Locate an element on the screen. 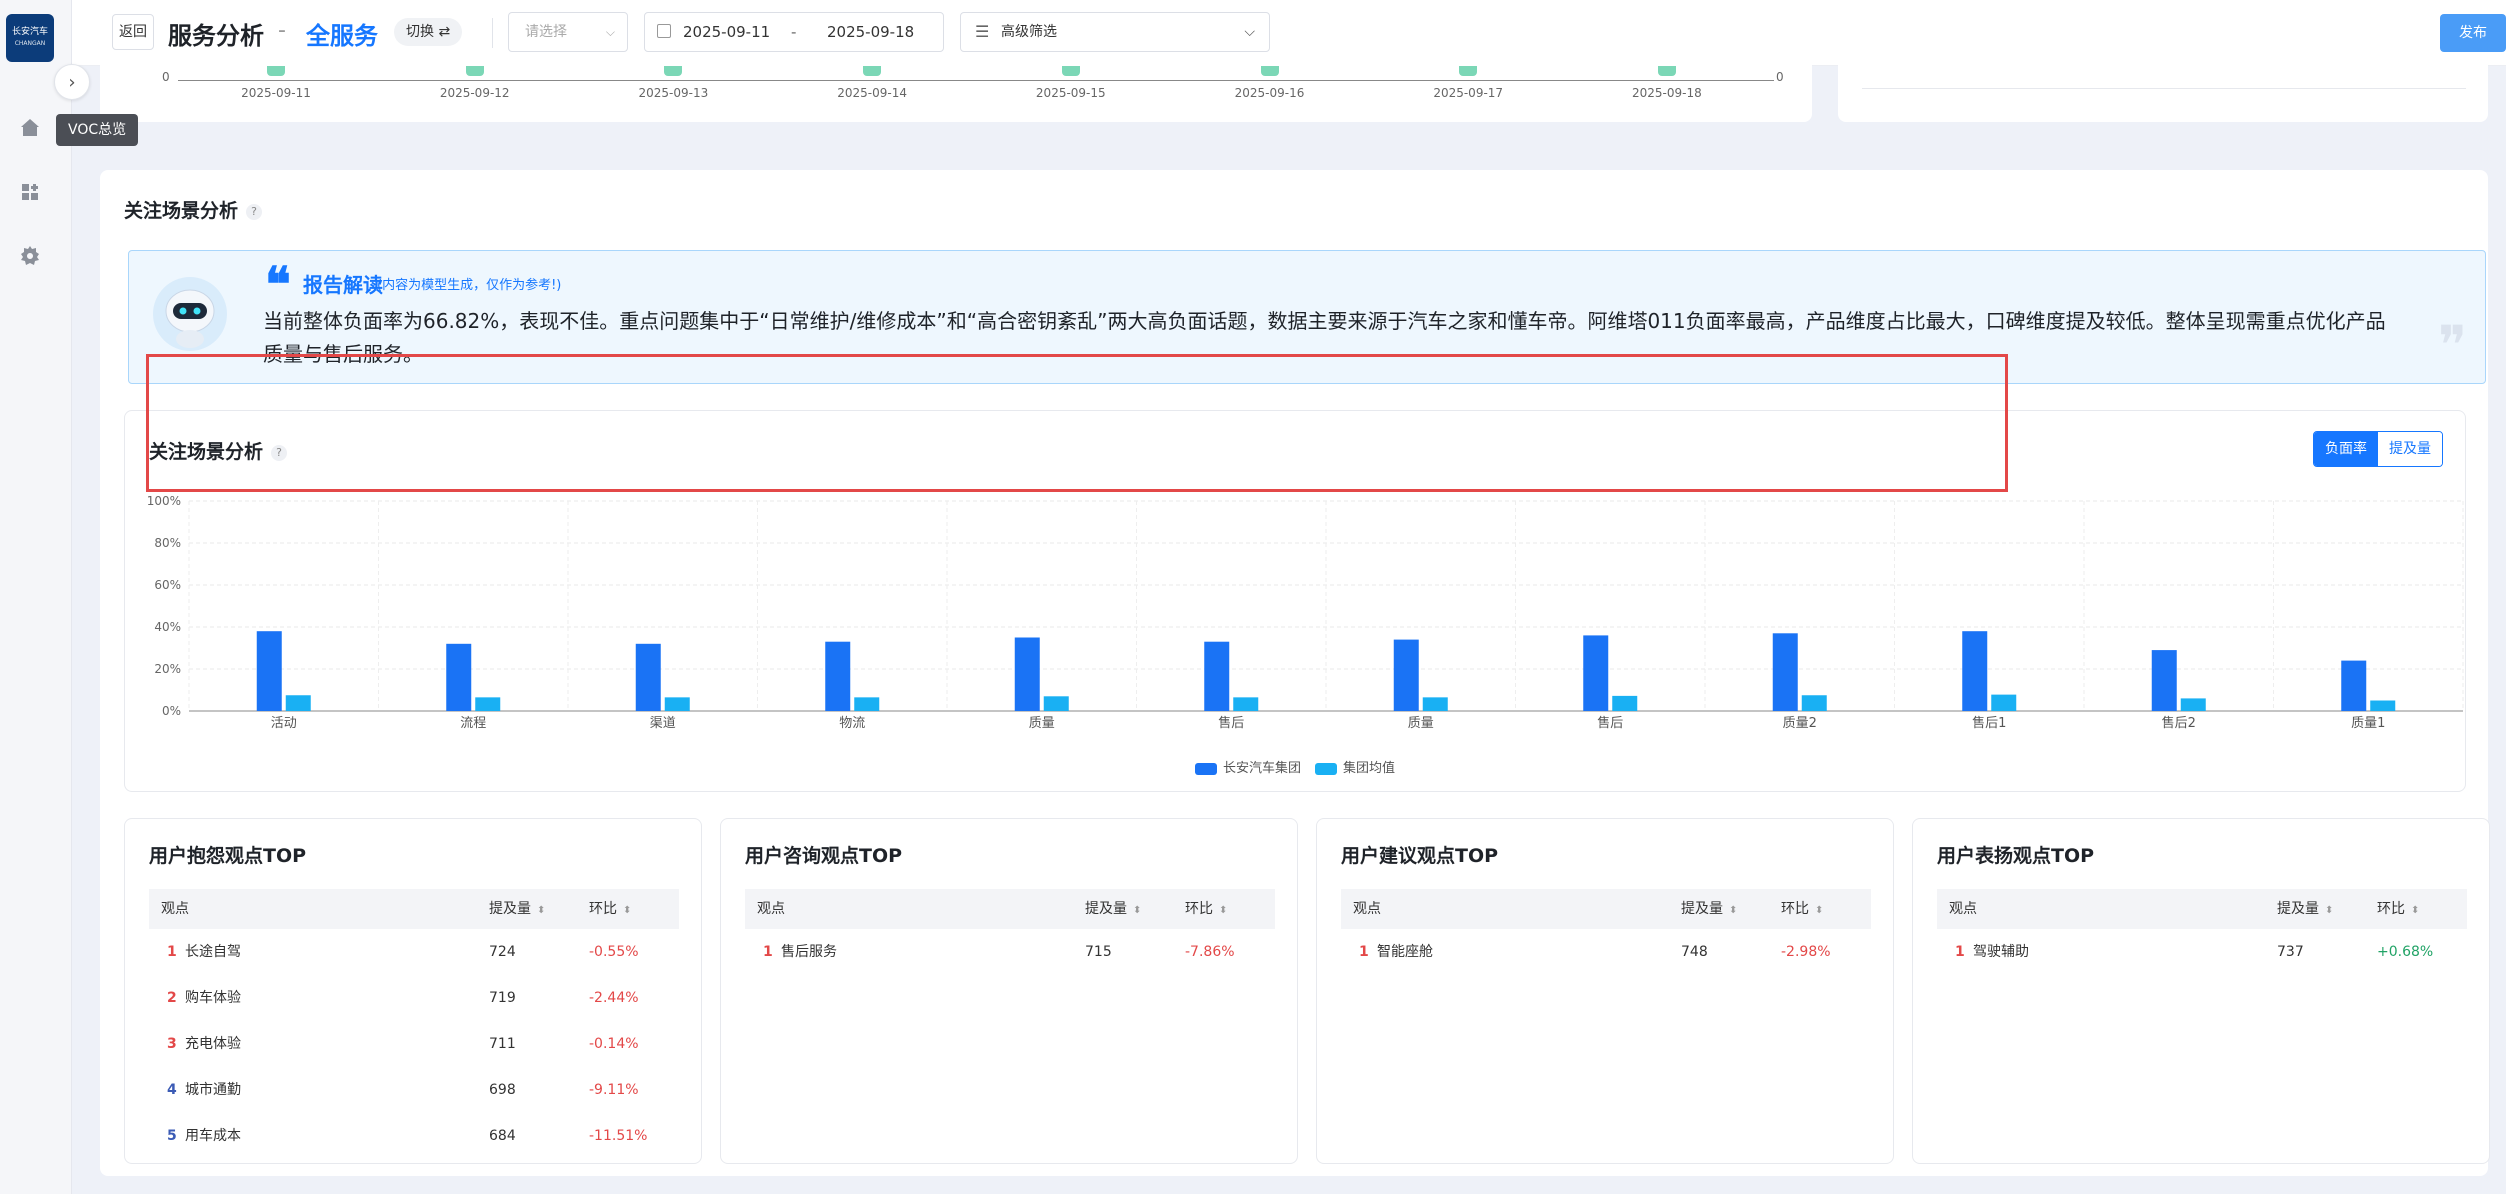  trend-date-tick: 2025-09-17 is located at coordinates (1468, 93).